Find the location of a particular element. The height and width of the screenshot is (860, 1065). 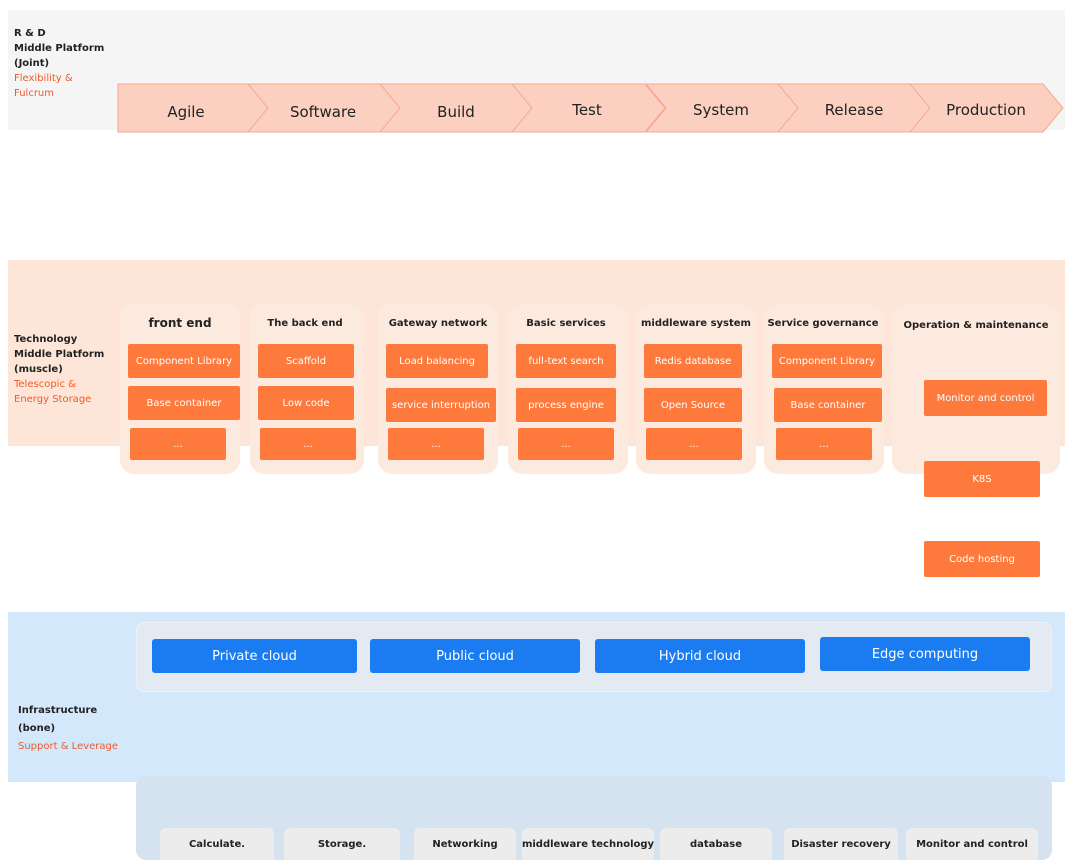

tech-label-line: (muscle) is located at coordinates (38, 369).